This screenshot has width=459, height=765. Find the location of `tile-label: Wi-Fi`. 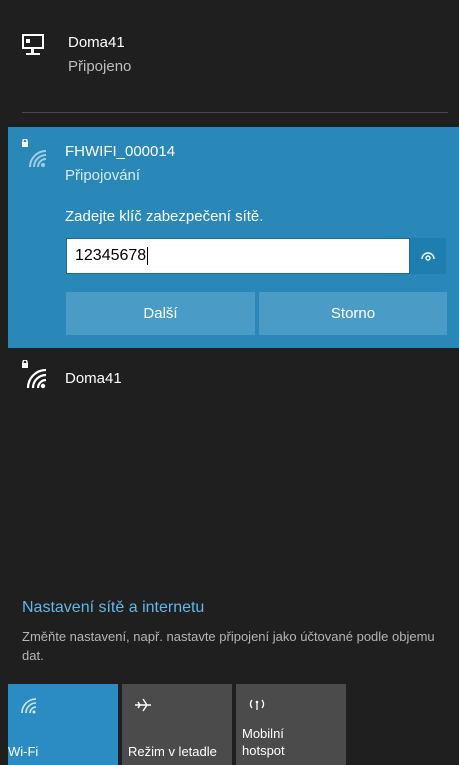

tile-label: Wi-Fi is located at coordinates (23, 751).